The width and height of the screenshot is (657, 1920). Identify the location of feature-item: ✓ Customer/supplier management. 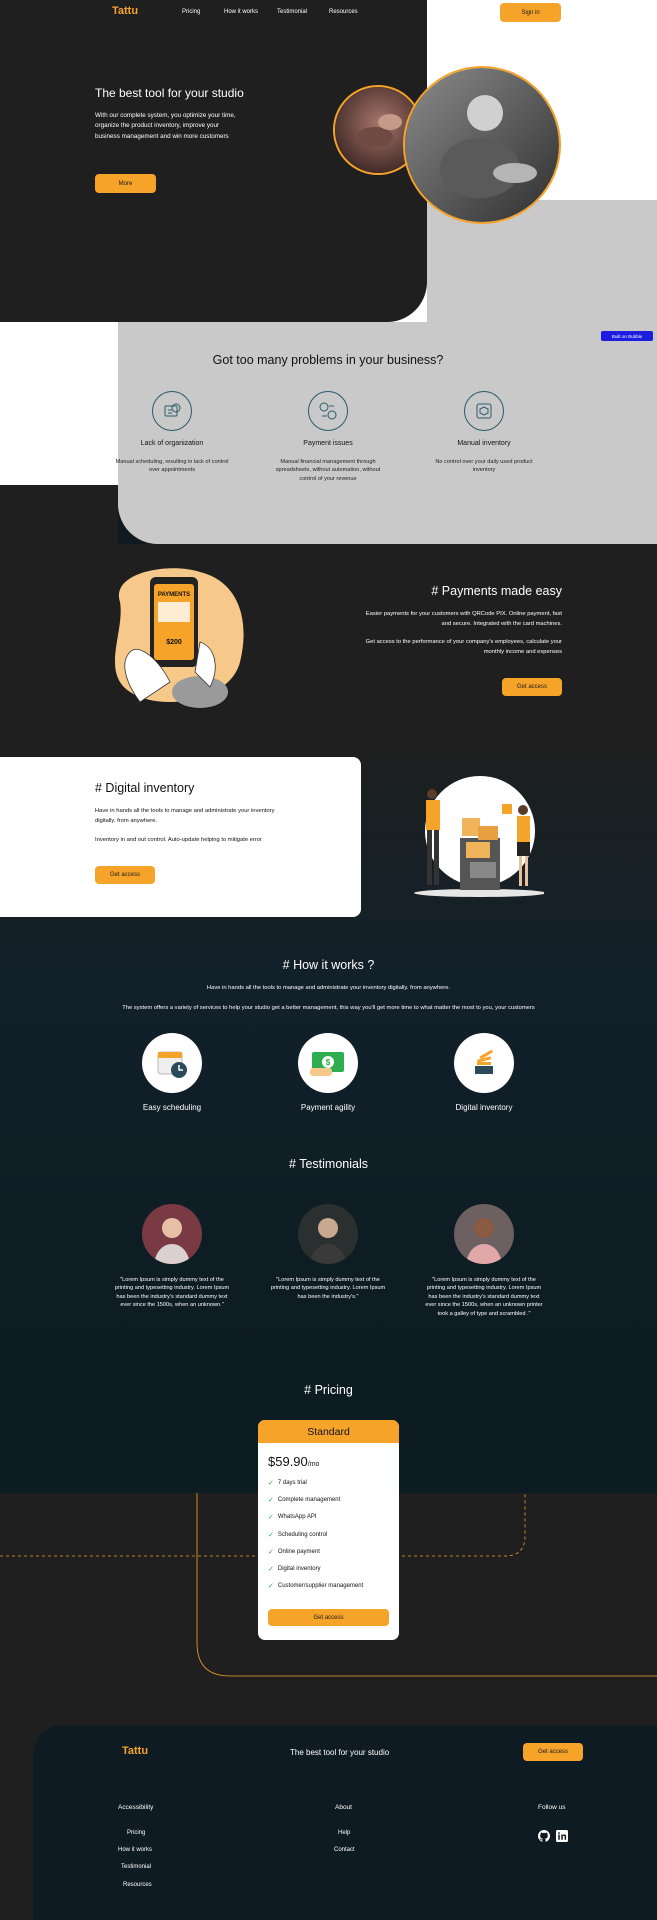
(316, 1587).